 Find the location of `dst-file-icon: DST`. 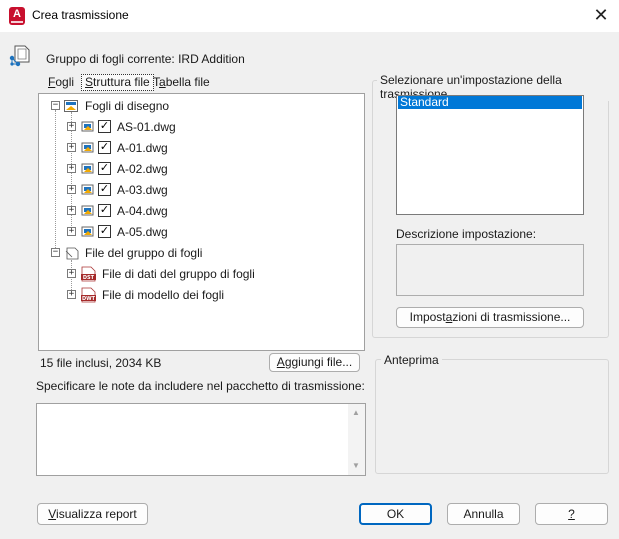

dst-file-icon: DST is located at coordinates (88, 274).